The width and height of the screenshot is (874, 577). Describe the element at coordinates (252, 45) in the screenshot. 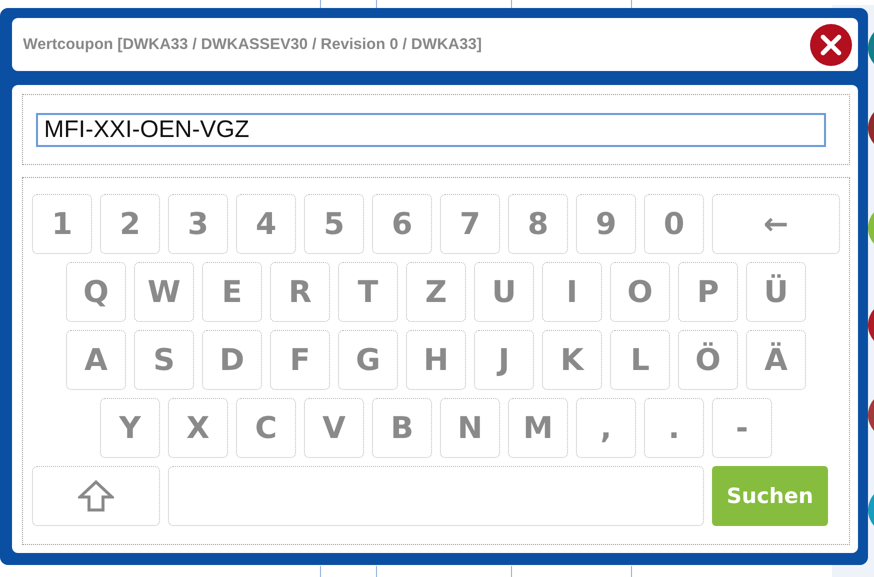

I see `dialog-title: Wertcoupon [DWKA33 / DWKASSEV30 / Revision 0 / DWKA33]` at that location.